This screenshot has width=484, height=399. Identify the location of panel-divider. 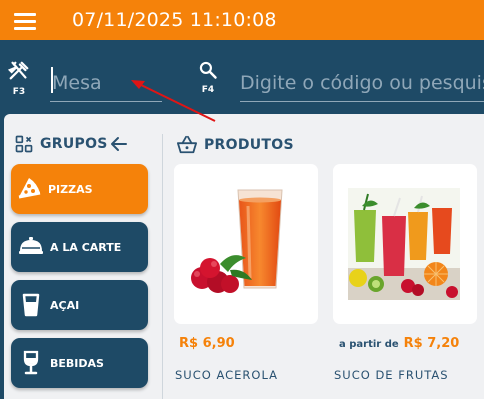
(162, 266).